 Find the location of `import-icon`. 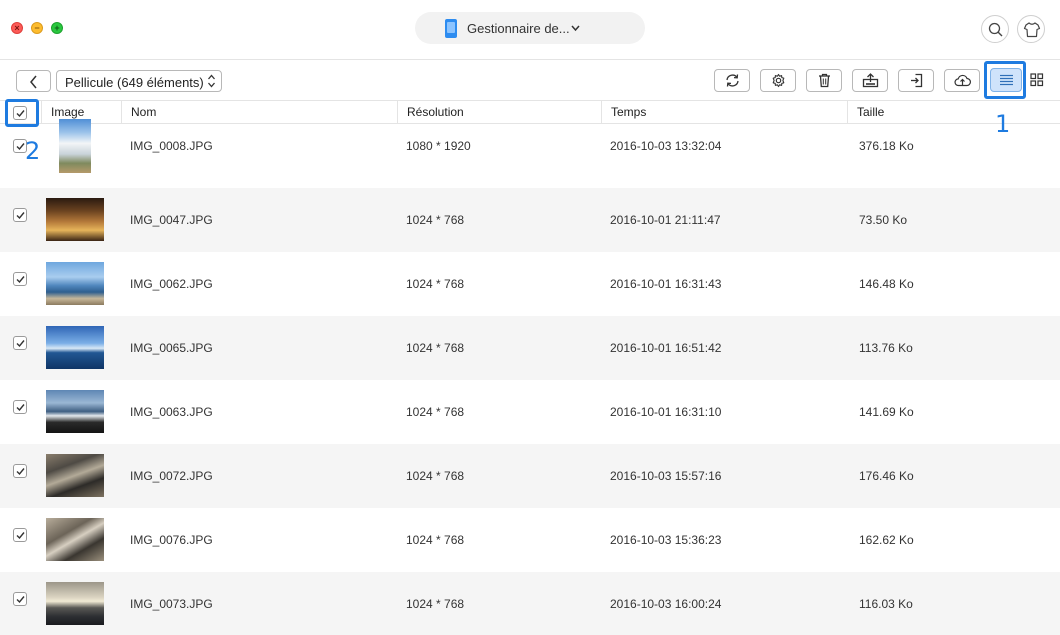

import-icon is located at coordinates (917, 80).